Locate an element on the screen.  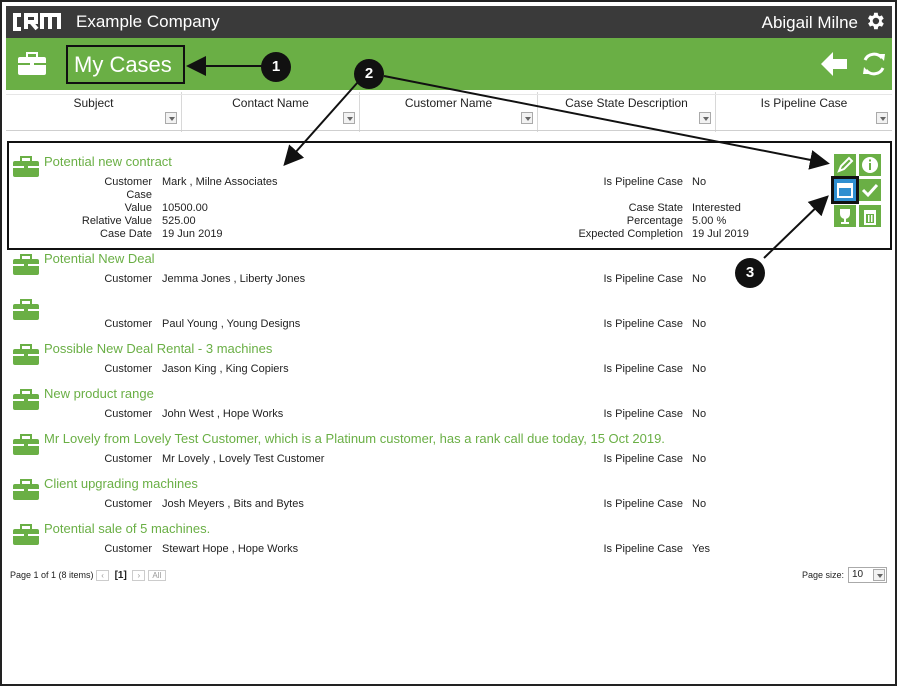
customer-value: Josh Meyers , Bits and Bytes is located at coordinates (233, 504).